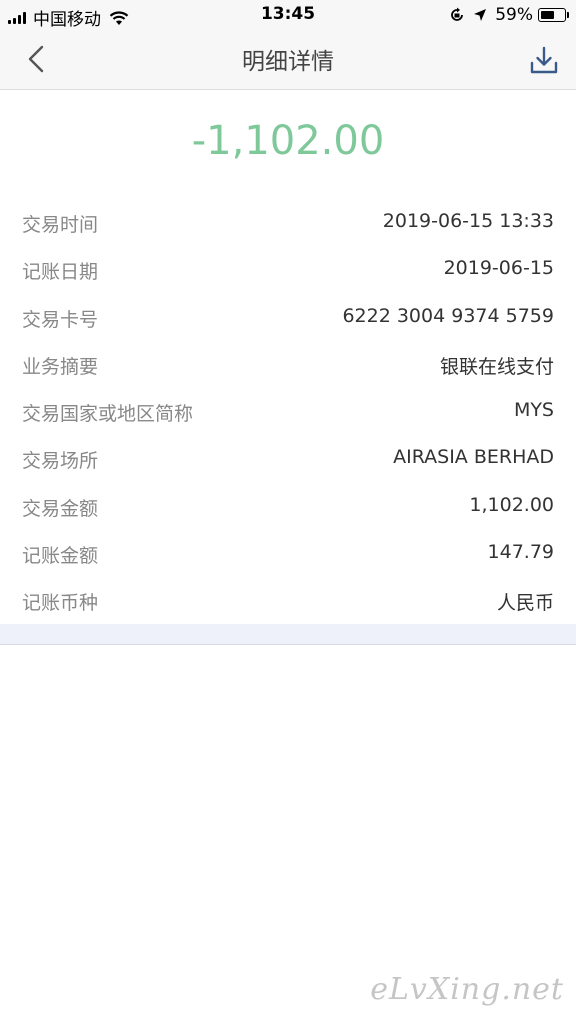 The image size is (576, 1024). I want to click on detail-value: 1,102.00, so click(511, 504).